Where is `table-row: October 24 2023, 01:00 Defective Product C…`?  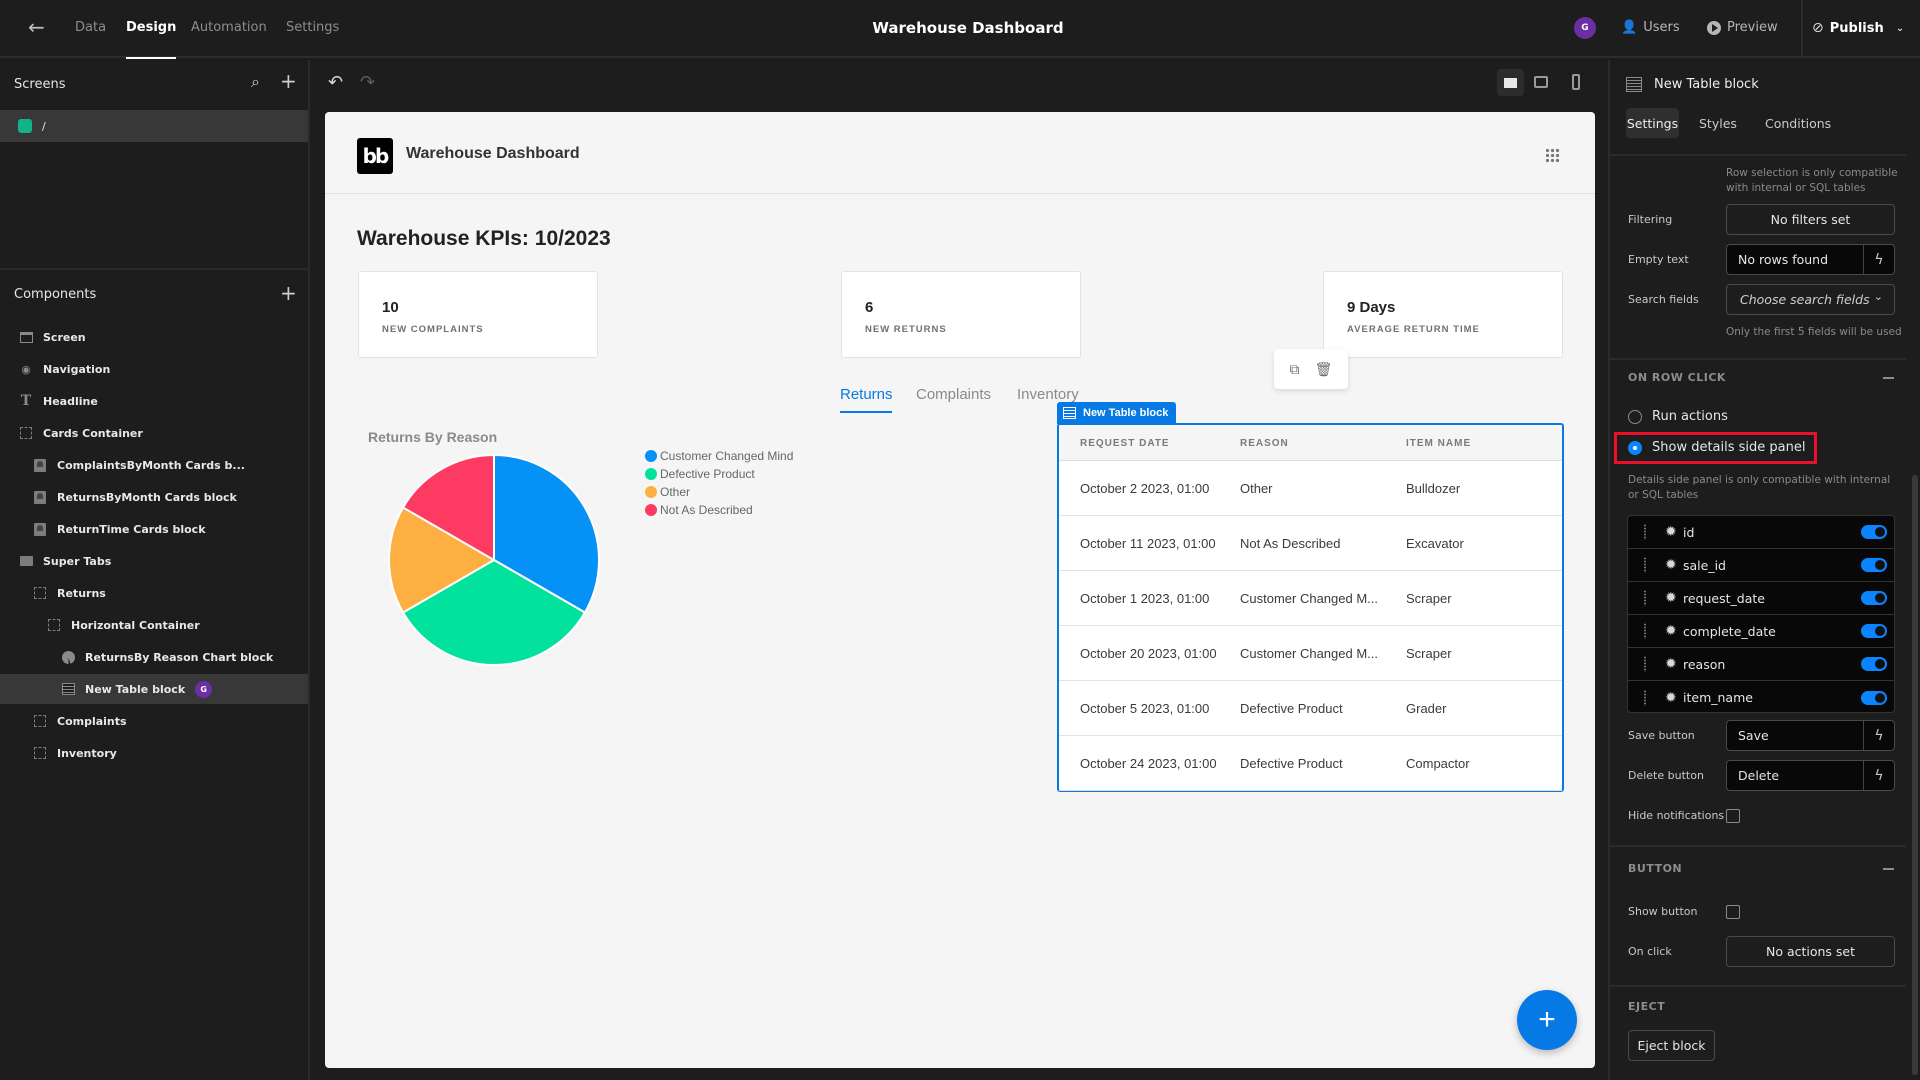 table-row: October 24 2023, 01:00 Defective Product C… is located at coordinates (1310, 763).